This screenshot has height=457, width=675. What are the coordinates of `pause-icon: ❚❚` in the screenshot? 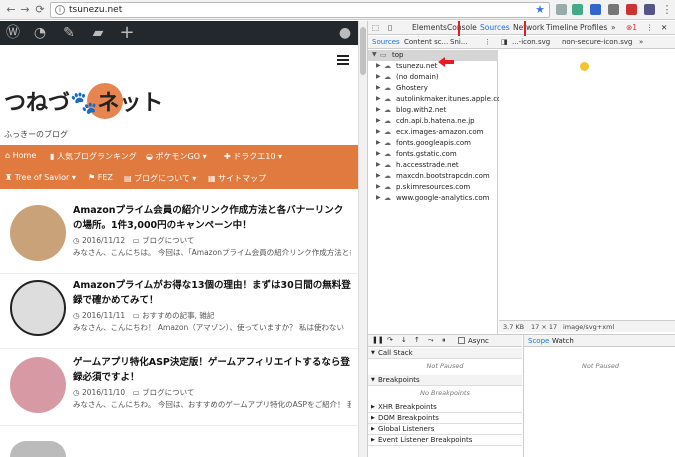 It's located at (378, 340).